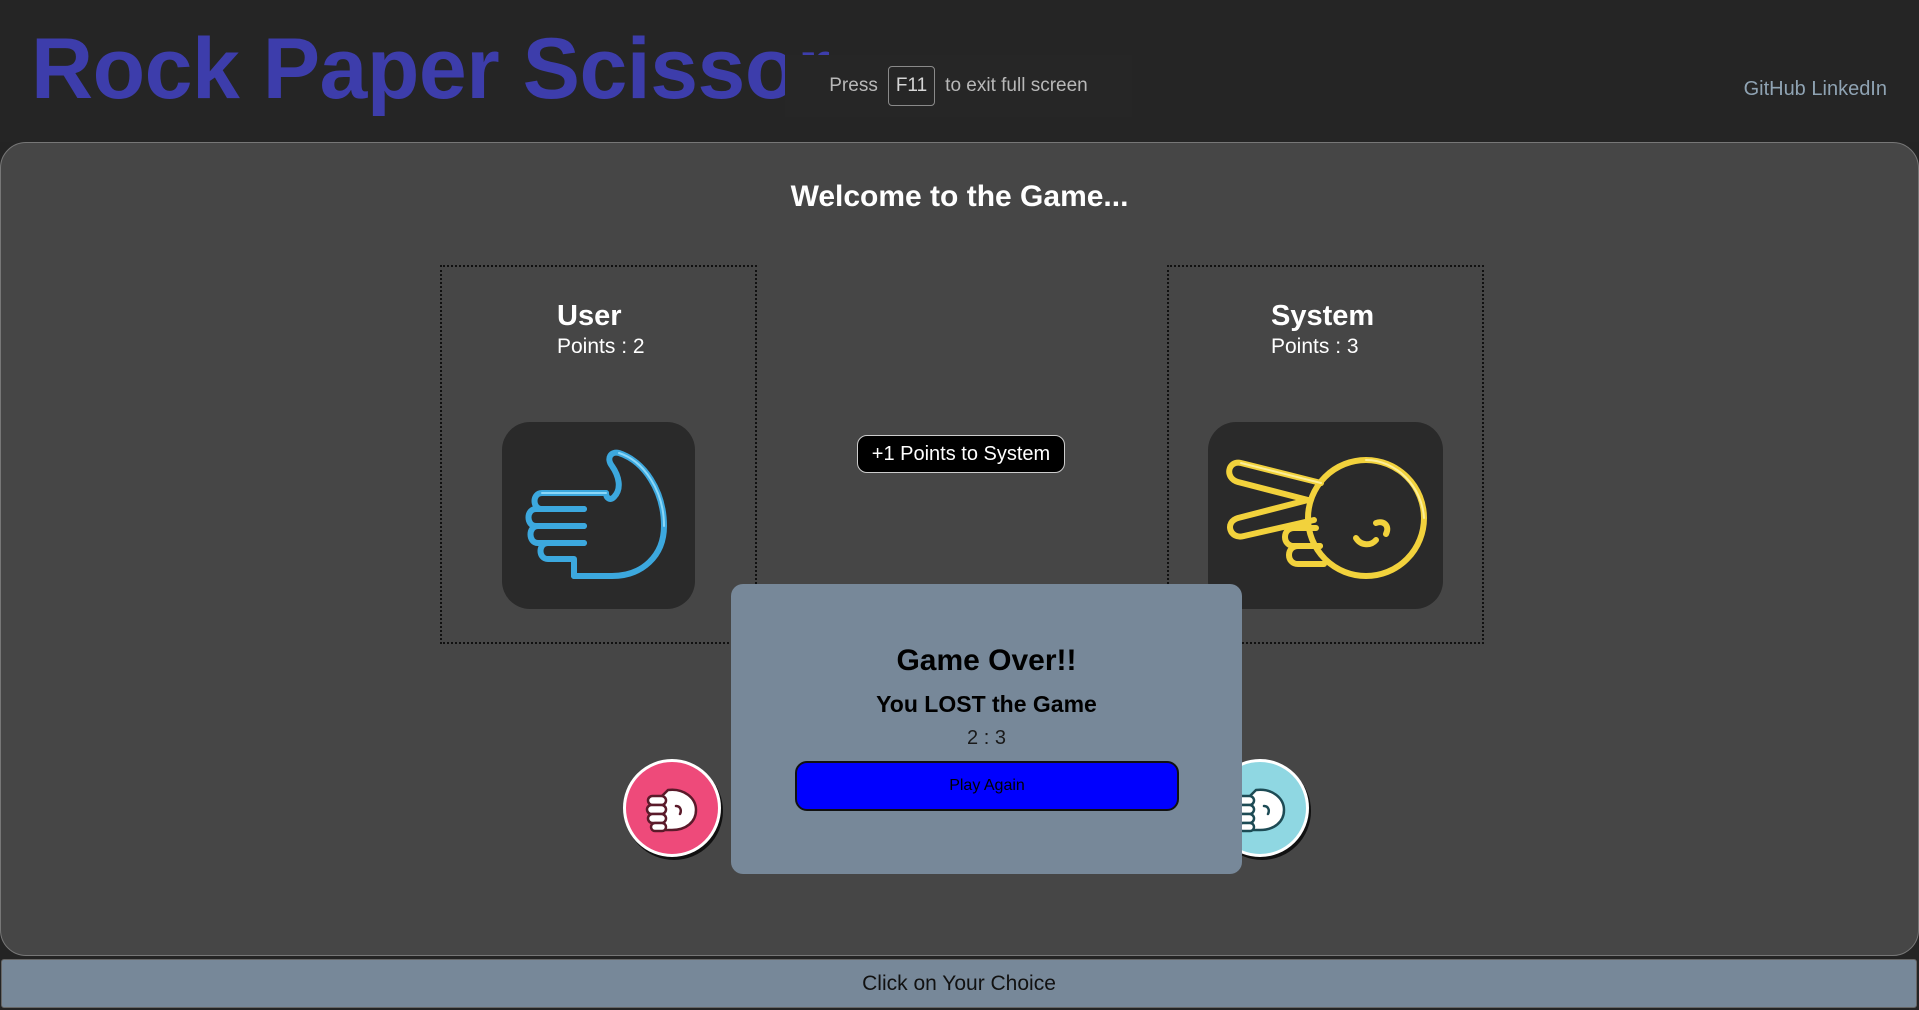  I want to click on final-score: 2 : 3, so click(986, 738).